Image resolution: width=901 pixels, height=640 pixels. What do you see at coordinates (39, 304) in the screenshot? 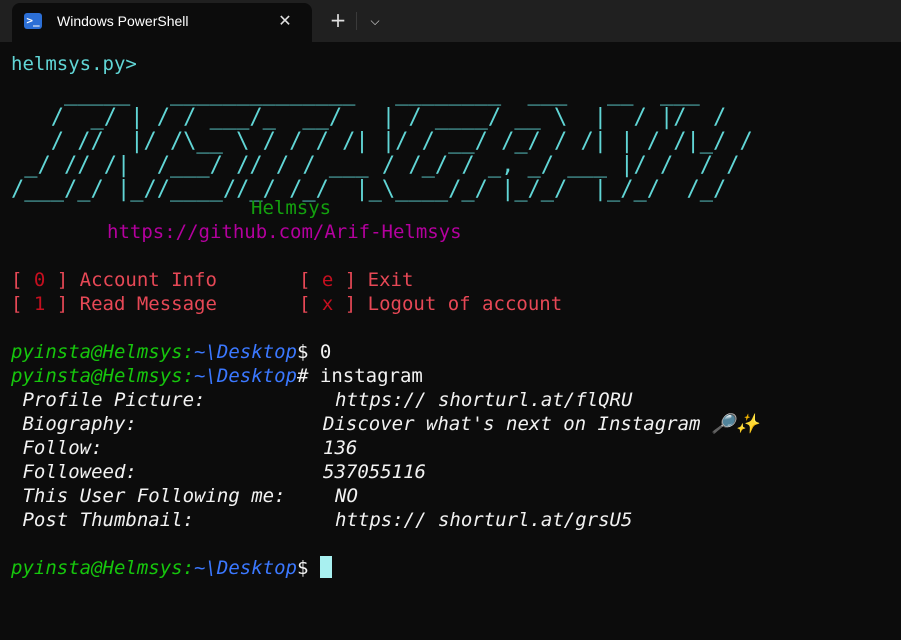
I see `menu-key: 1` at bounding box center [39, 304].